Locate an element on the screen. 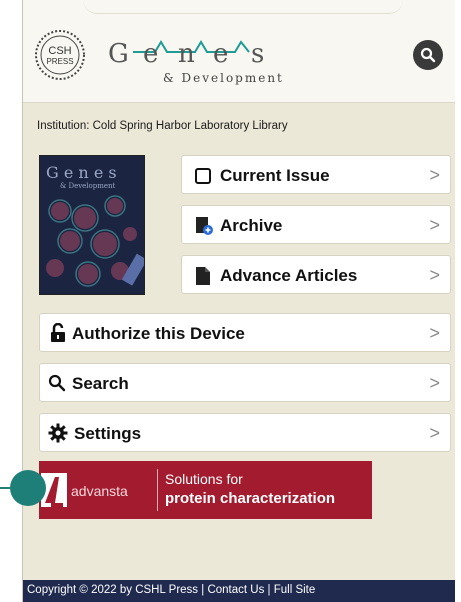 This screenshot has width=461, height=602. svg-text: PRESS is located at coordinates (59, 61).